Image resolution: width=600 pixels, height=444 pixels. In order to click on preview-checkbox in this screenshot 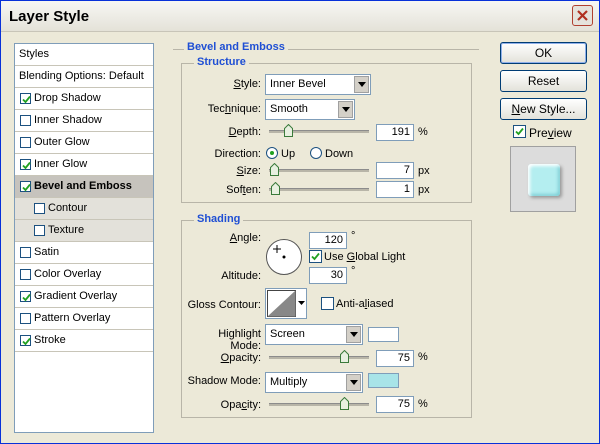, I will do `click(519, 131)`.